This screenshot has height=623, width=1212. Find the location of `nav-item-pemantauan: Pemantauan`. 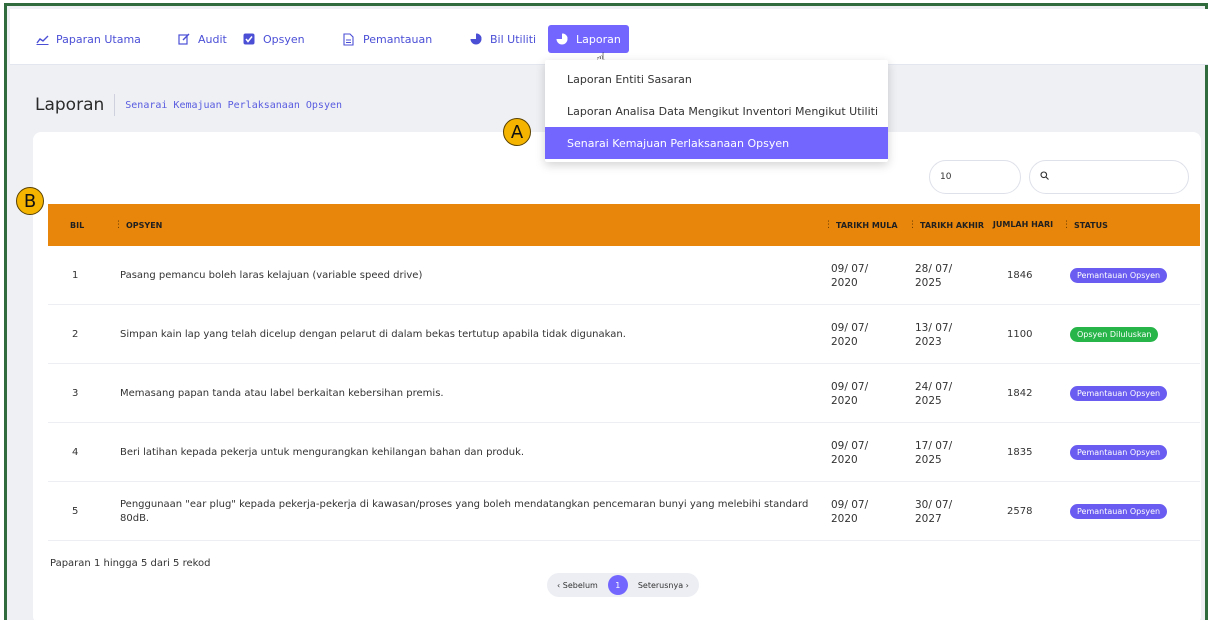

nav-item-pemantauan: Pemantauan is located at coordinates (387, 39).